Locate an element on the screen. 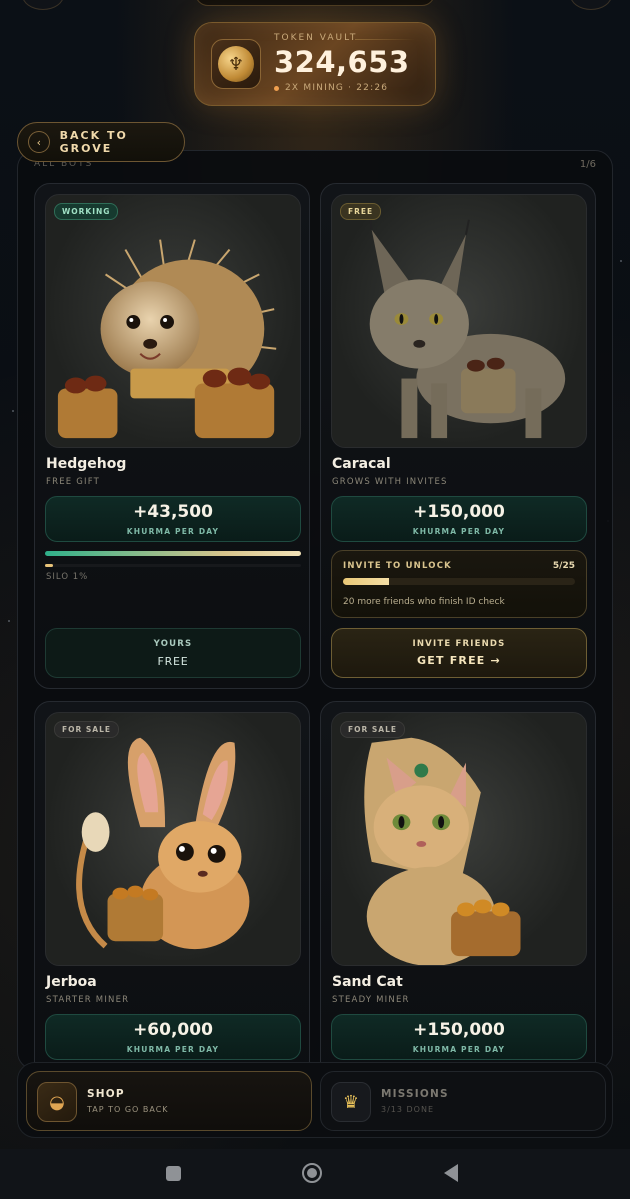  bot-name: Sand Cat is located at coordinates (367, 982).